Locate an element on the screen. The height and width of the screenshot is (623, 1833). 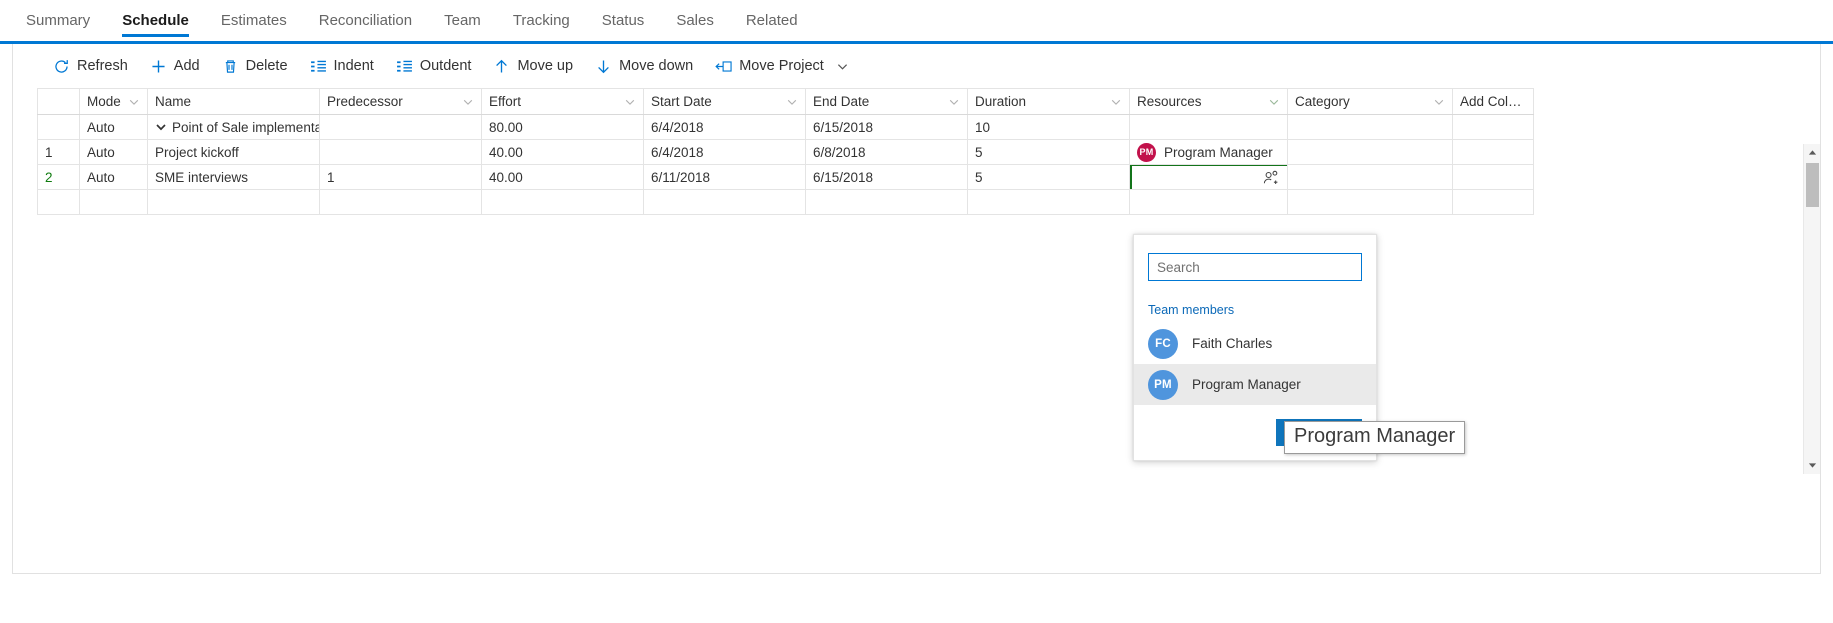
table-row-empty is located at coordinates (785, 202).